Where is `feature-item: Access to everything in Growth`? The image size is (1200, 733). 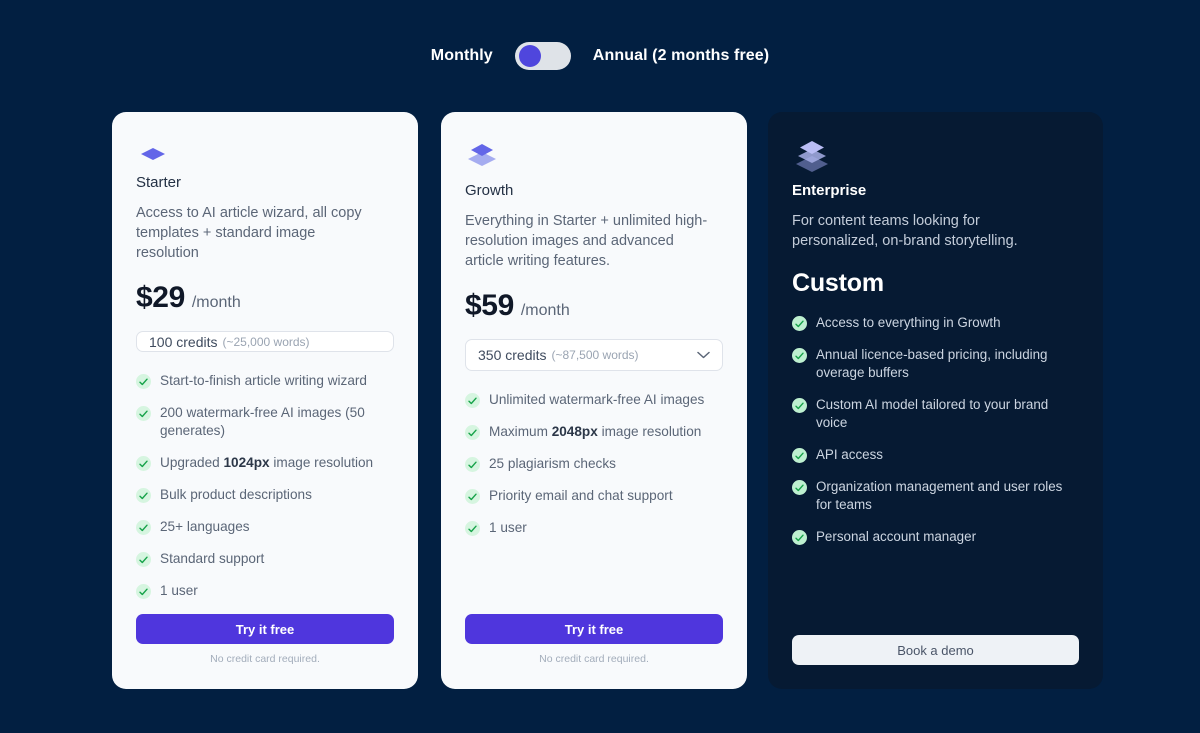 feature-item: Access to everything in Growth is located at coordinates (935, 323).